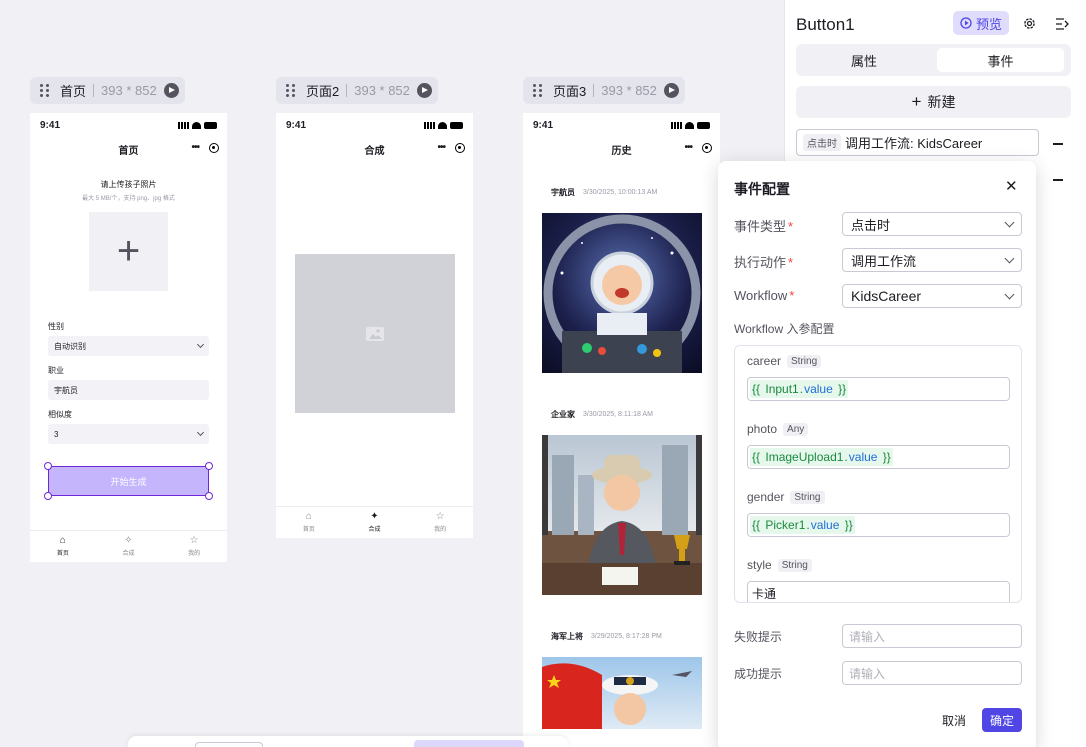  What do you see at coordinates (374, 523) in the screenshot?
I see `tab-compose: ✦ 合成` at bounding box center [374, 523].